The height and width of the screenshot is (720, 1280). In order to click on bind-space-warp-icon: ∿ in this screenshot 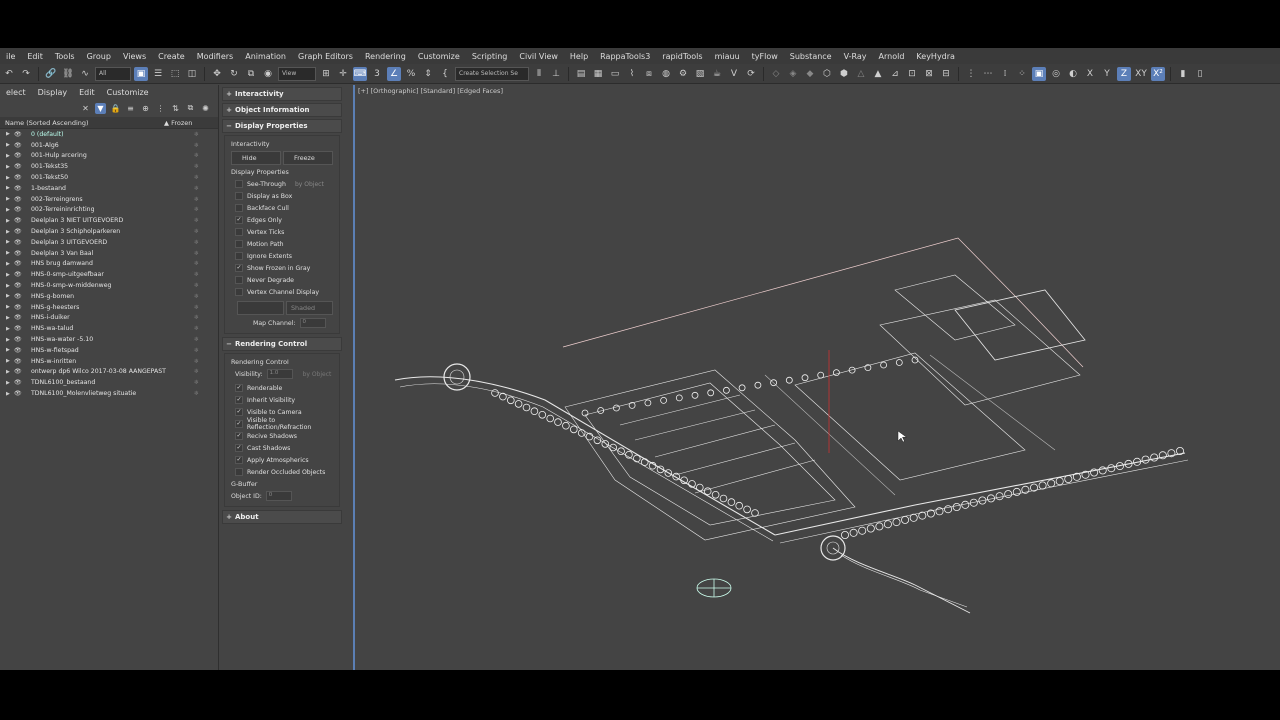, I will do `click(85, 74)`.